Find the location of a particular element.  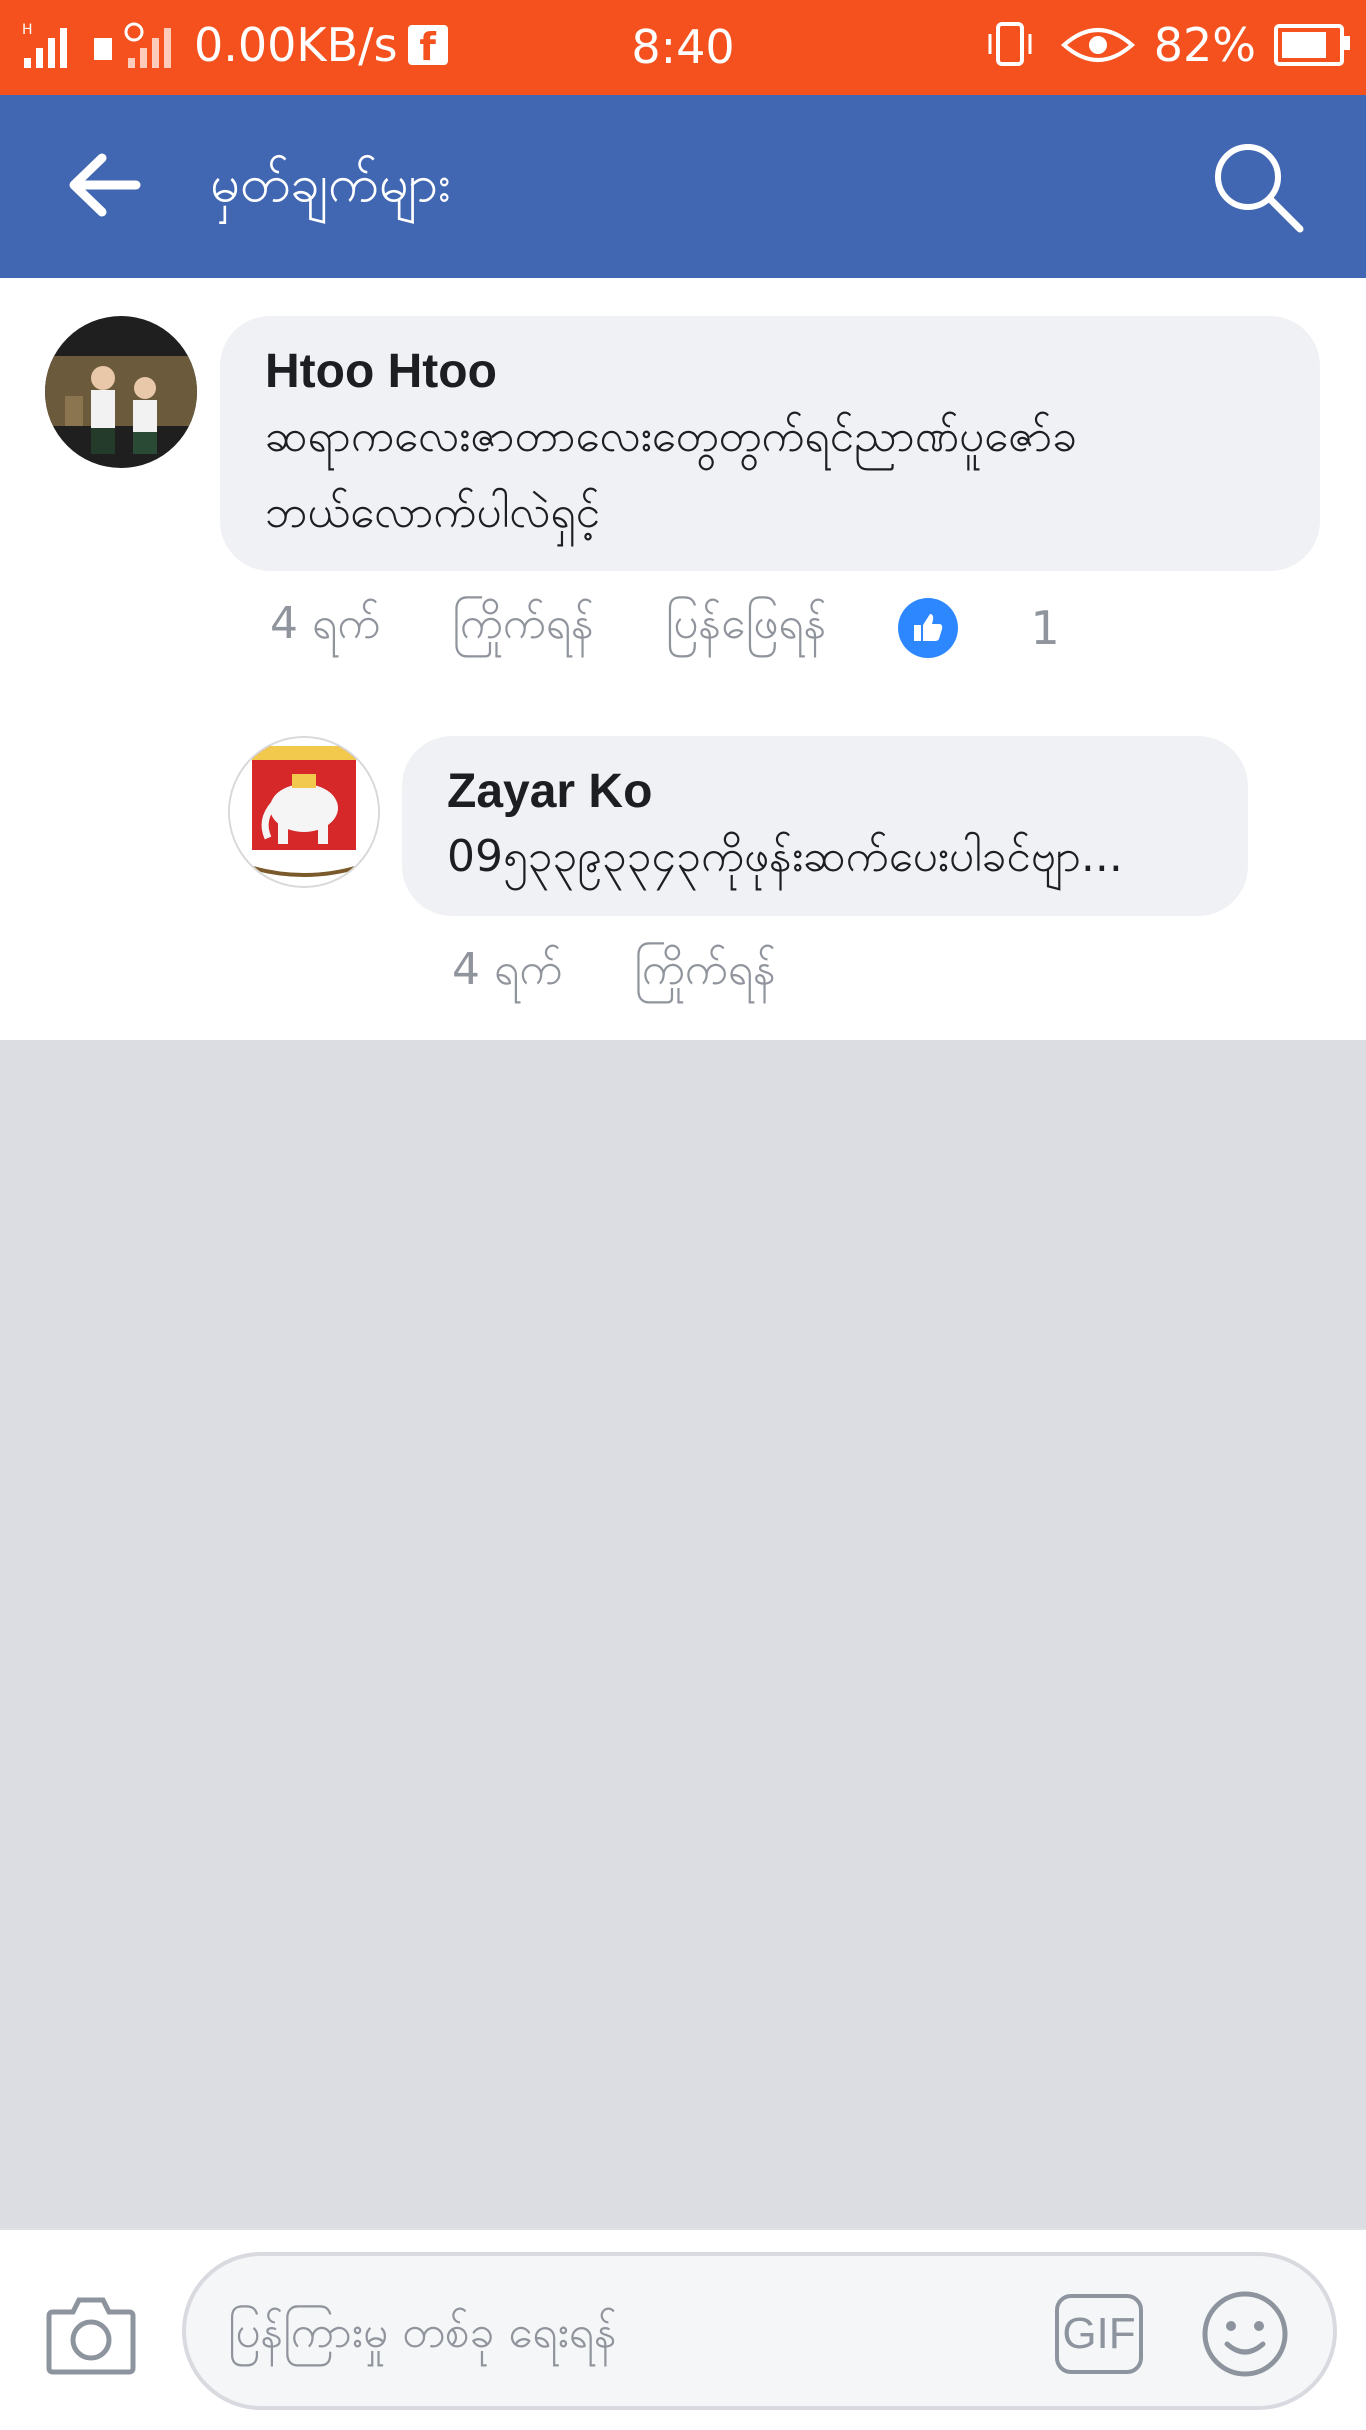

comment-author: Zayar Ko is located at coordinates (825, 791).